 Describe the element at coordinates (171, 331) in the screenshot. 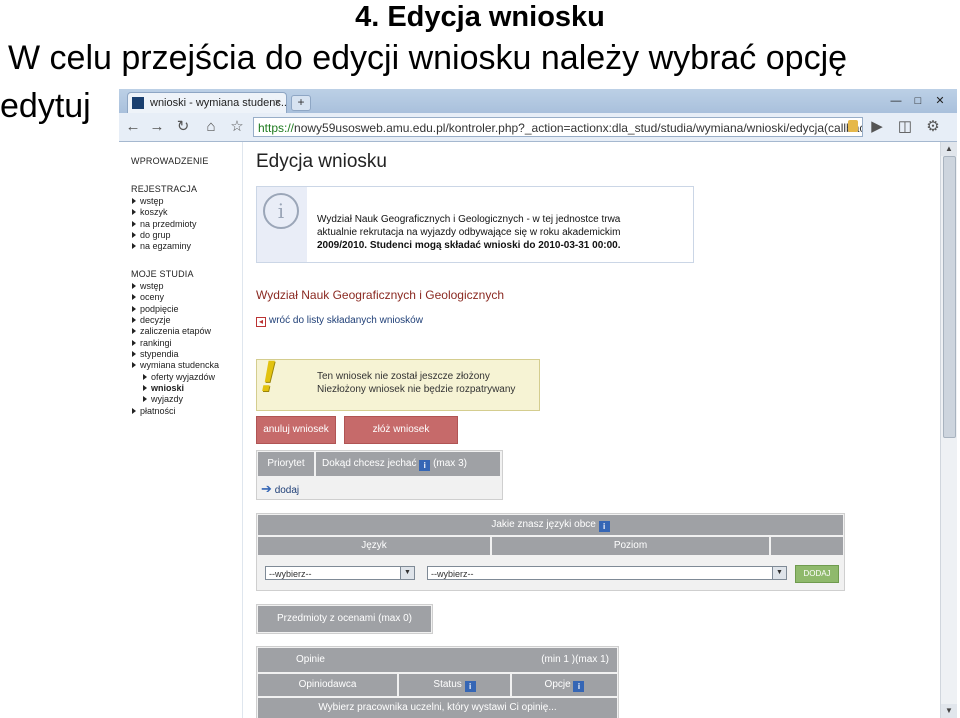

I see `sidebar-item-zaliczenia: zaliczenia etapów` at that location.